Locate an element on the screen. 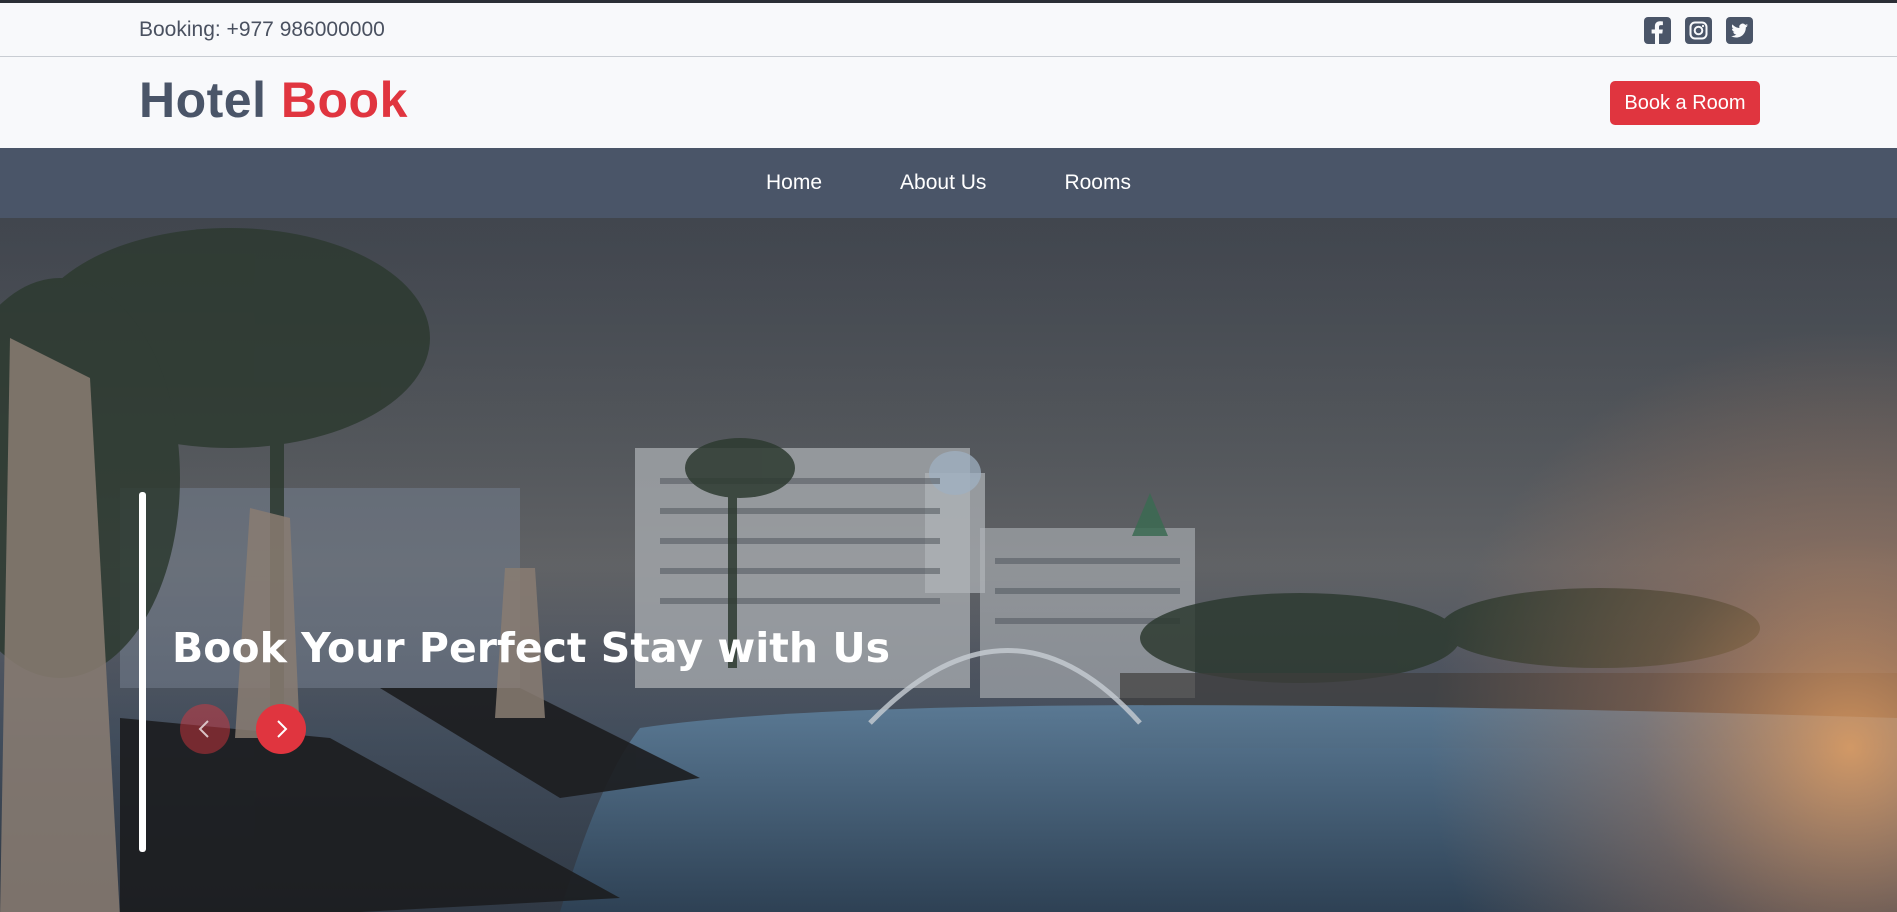 This screenshot has width=1897, height=912. nav-item-about-us: About Us is located at coordinates (943, 183).